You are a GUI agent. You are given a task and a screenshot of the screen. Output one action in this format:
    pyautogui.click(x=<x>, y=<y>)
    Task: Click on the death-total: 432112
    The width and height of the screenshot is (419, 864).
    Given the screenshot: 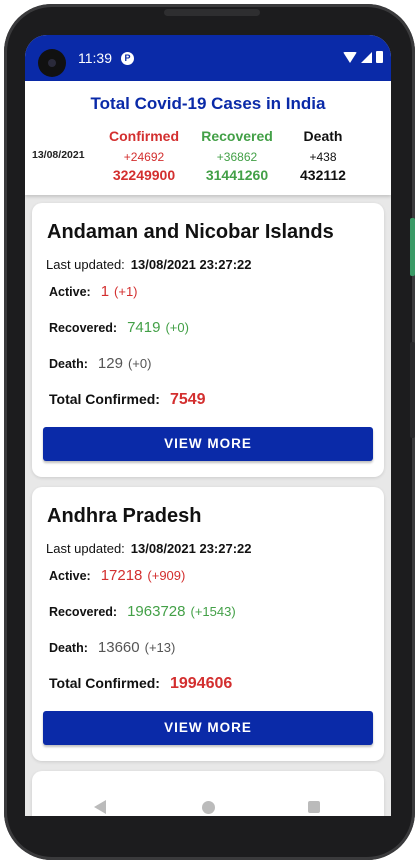 What is the action you would take?
    pyautogui.click(x=323, y=175)
    